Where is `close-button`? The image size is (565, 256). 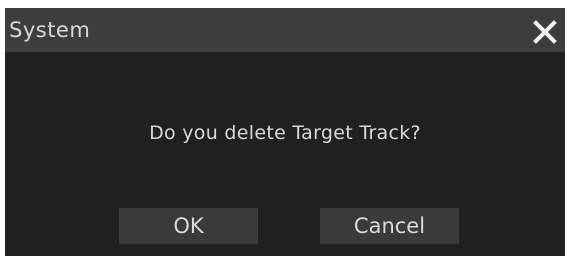 close-button is located at coordinates (545, 32).